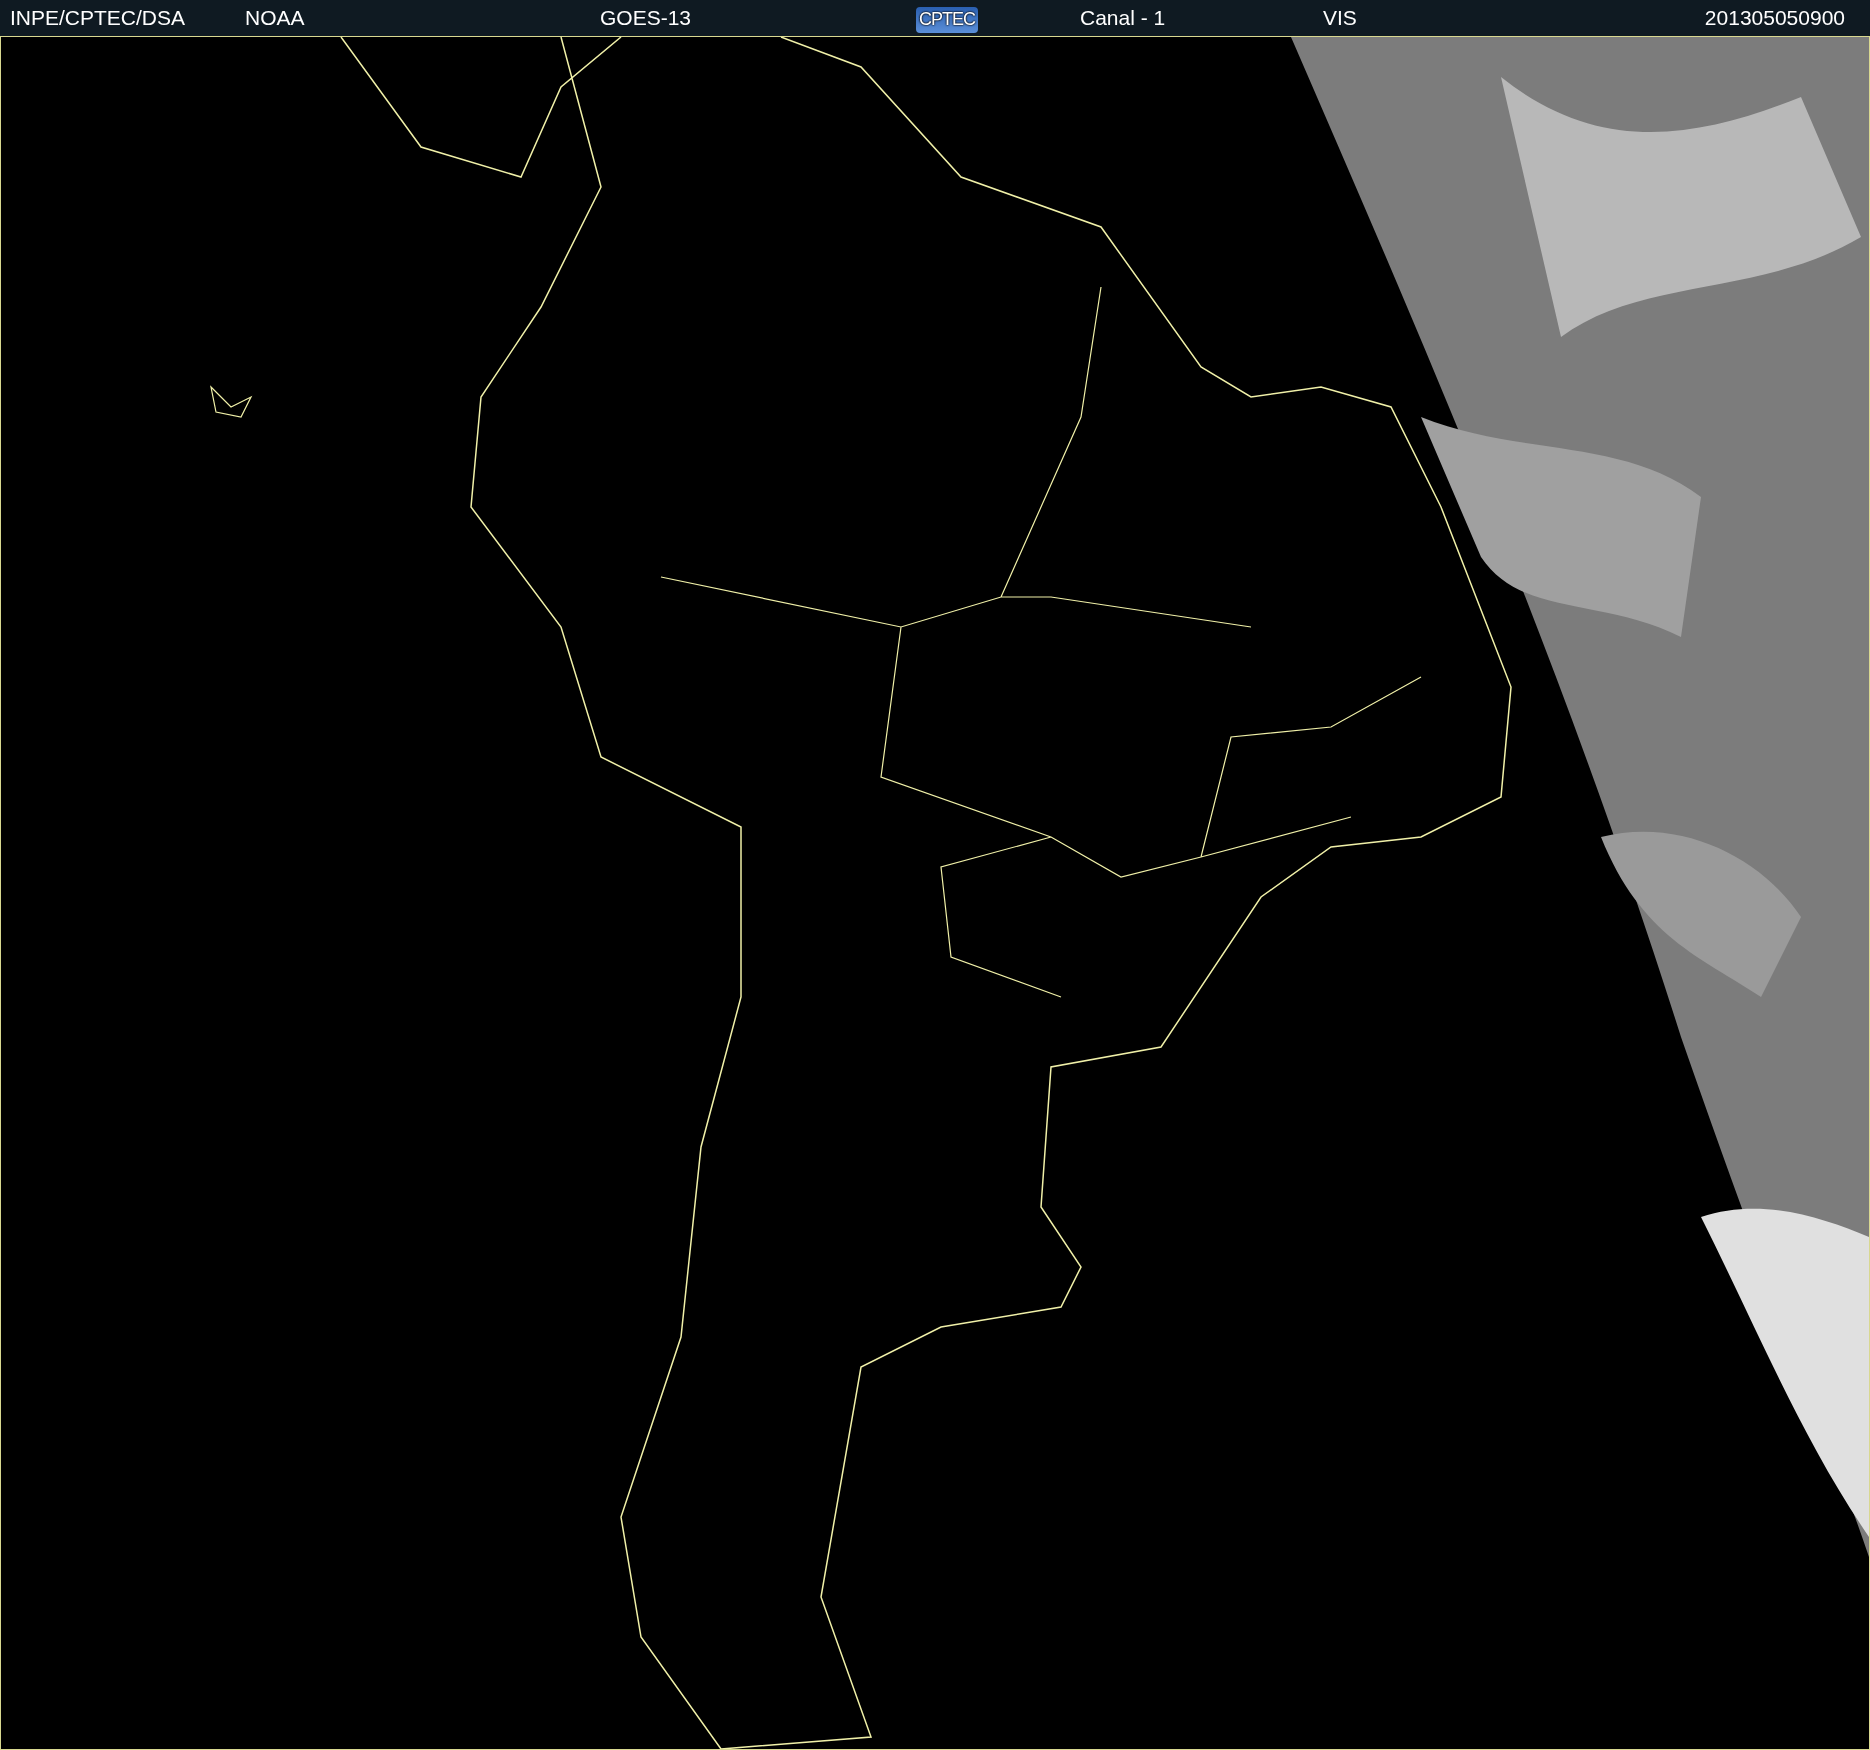 This screenshot has height=1750, width=1870. Describe the element at coordinates (1774, 18) in the screenshot. I see `header-label: 201305050900` at that location.